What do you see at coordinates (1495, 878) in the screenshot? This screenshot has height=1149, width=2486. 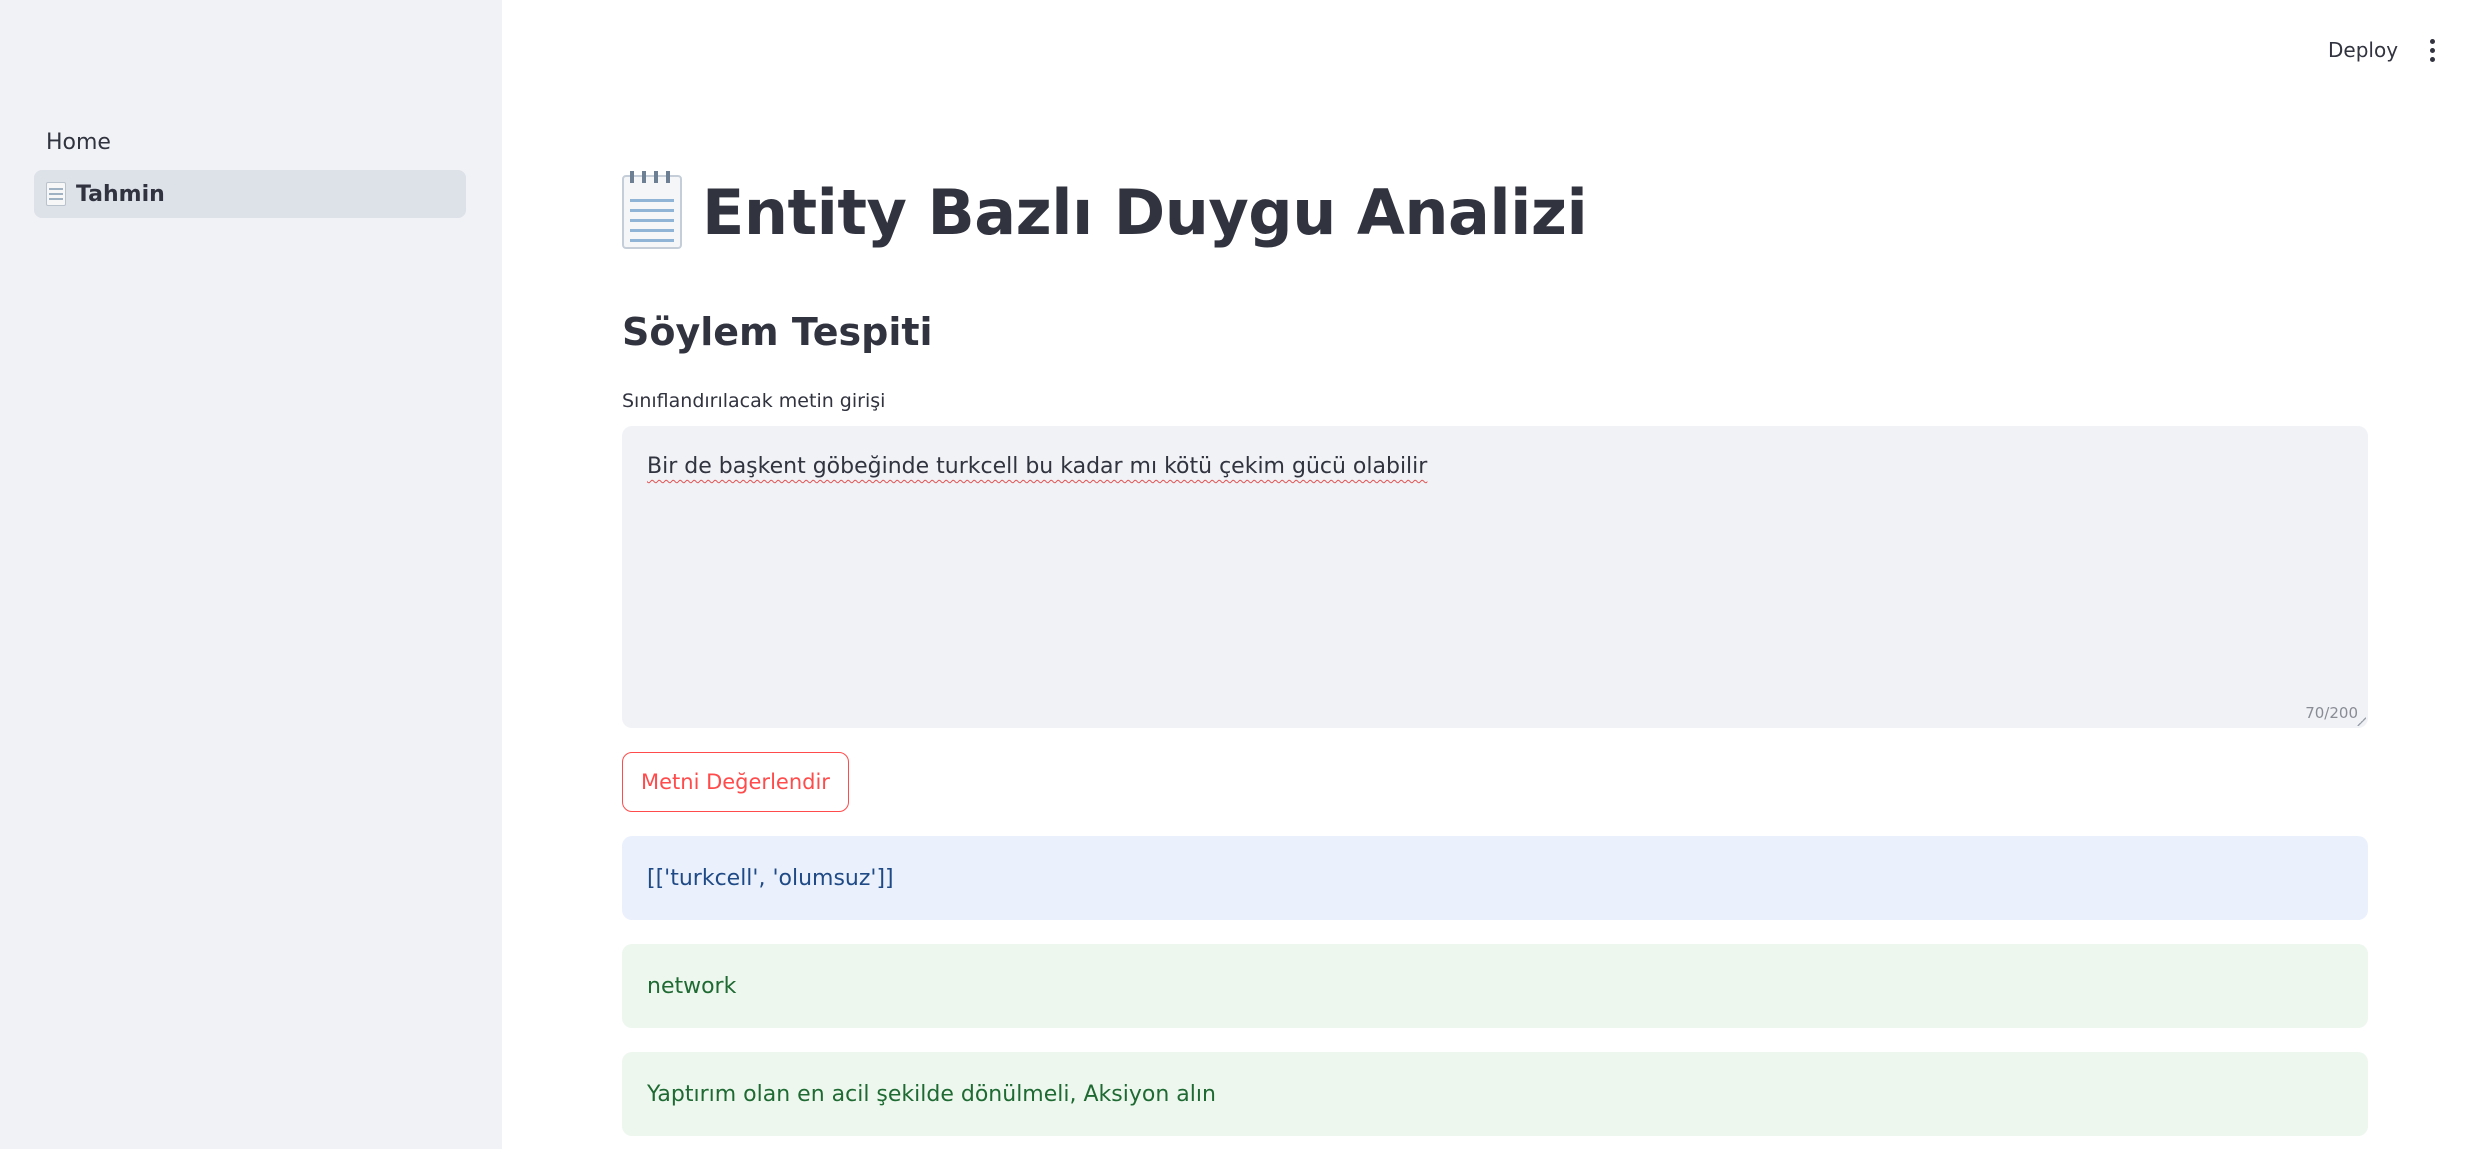 I see `info-alert: [['turkcell', 'olumsuz']]` at bounding box center [1495, 878].